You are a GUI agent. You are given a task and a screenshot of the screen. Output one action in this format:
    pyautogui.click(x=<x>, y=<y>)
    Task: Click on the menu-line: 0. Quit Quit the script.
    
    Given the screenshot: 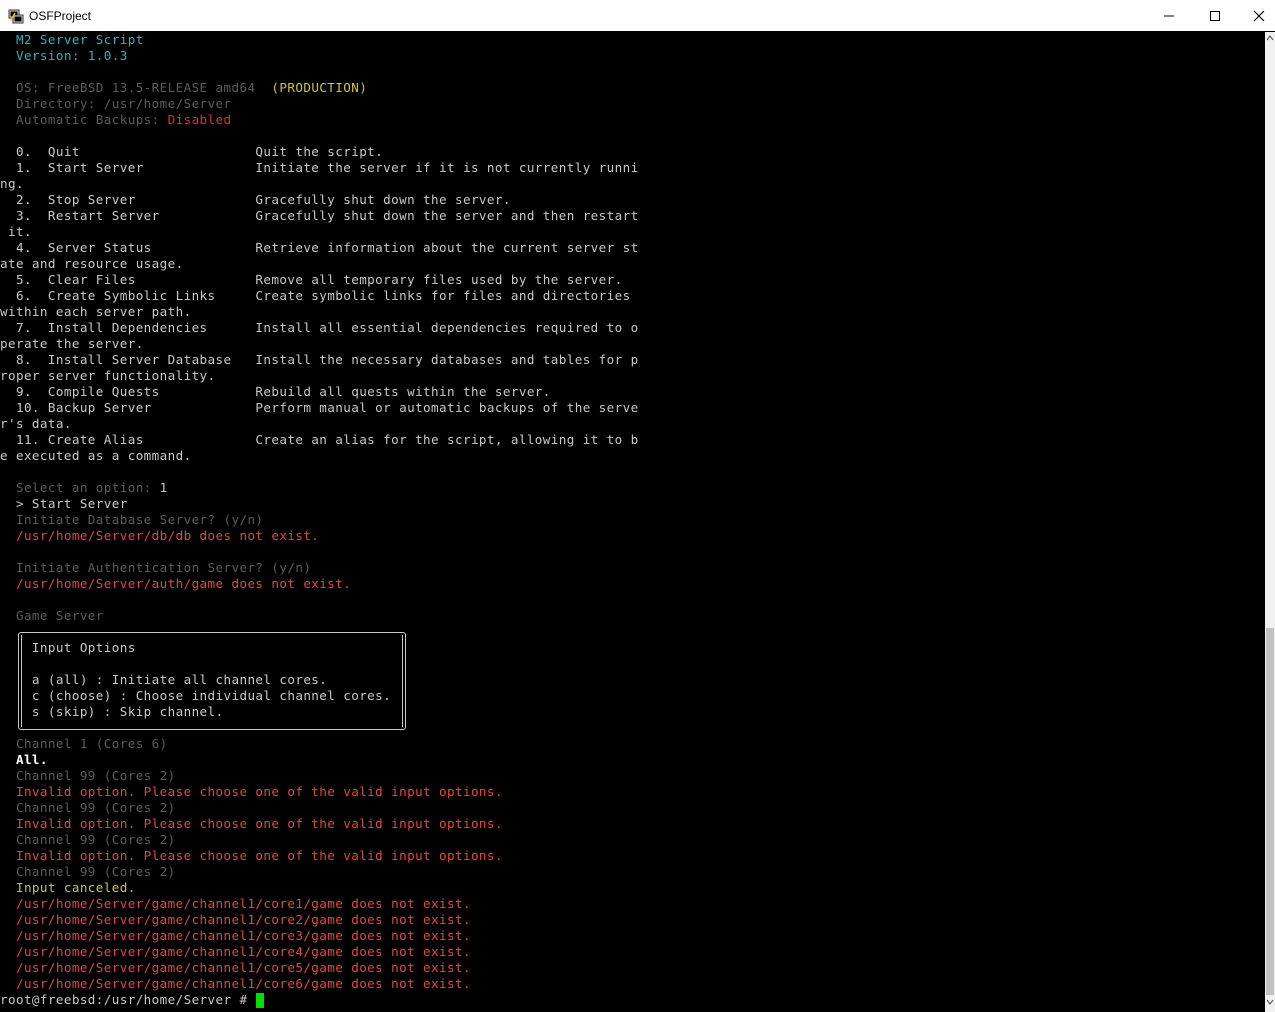 What is the action you would take?
    pyautogui.click(x=192, y=151)
    